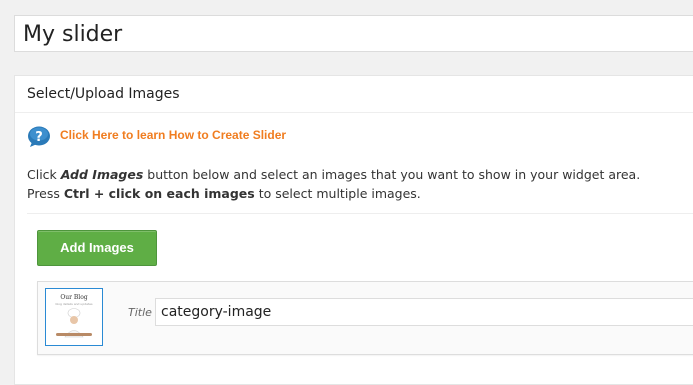 The image size is (693, 385). Describe the element at coordinates (424, 312) in the screenshot. I see `image-title-input: category-image` at that location.